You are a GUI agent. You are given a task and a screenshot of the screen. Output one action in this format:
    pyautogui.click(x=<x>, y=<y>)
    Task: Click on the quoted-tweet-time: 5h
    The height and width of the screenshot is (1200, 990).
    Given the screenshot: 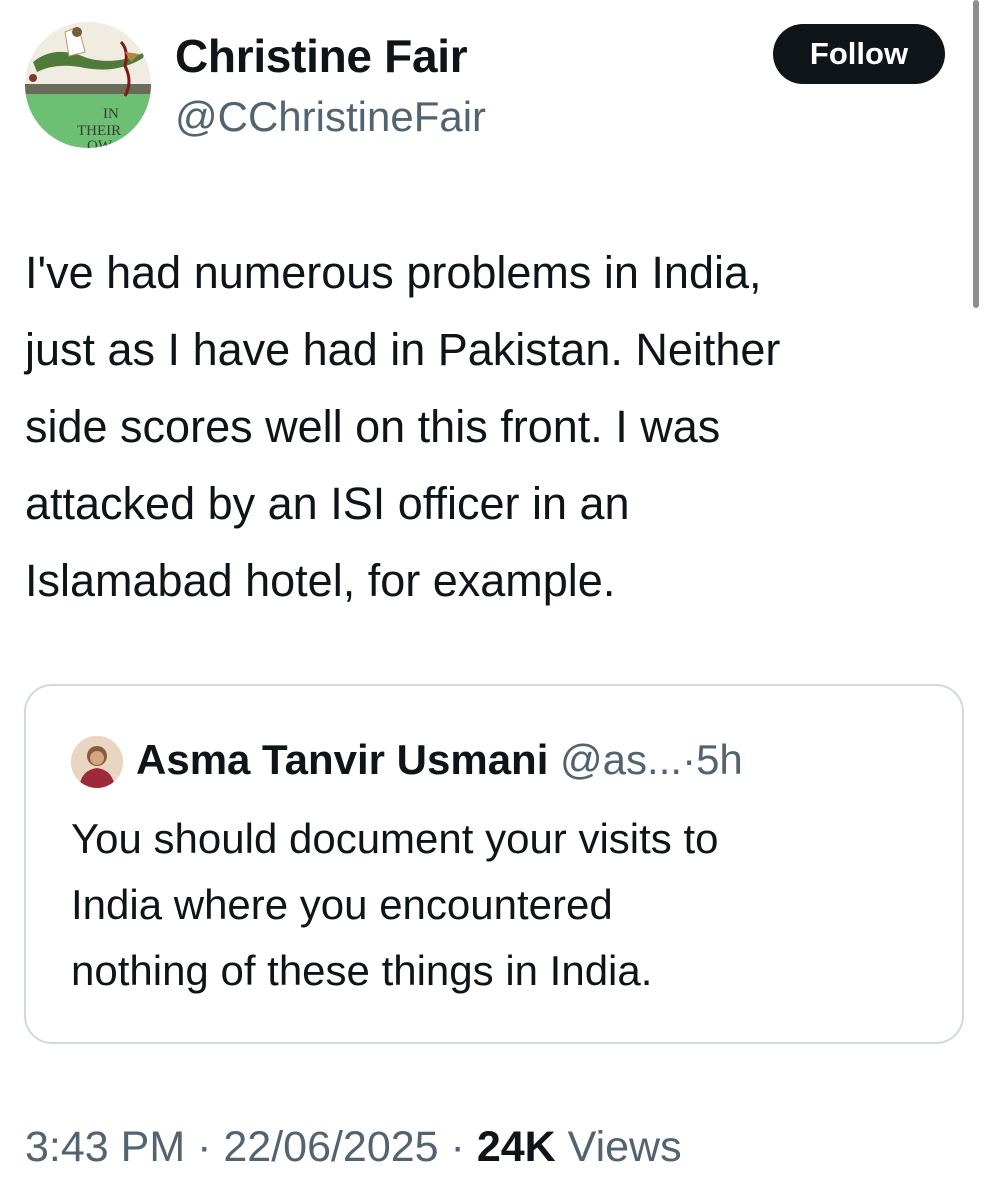 What is the action you would take?
    pyautogui.click(x=719, y=759)
    